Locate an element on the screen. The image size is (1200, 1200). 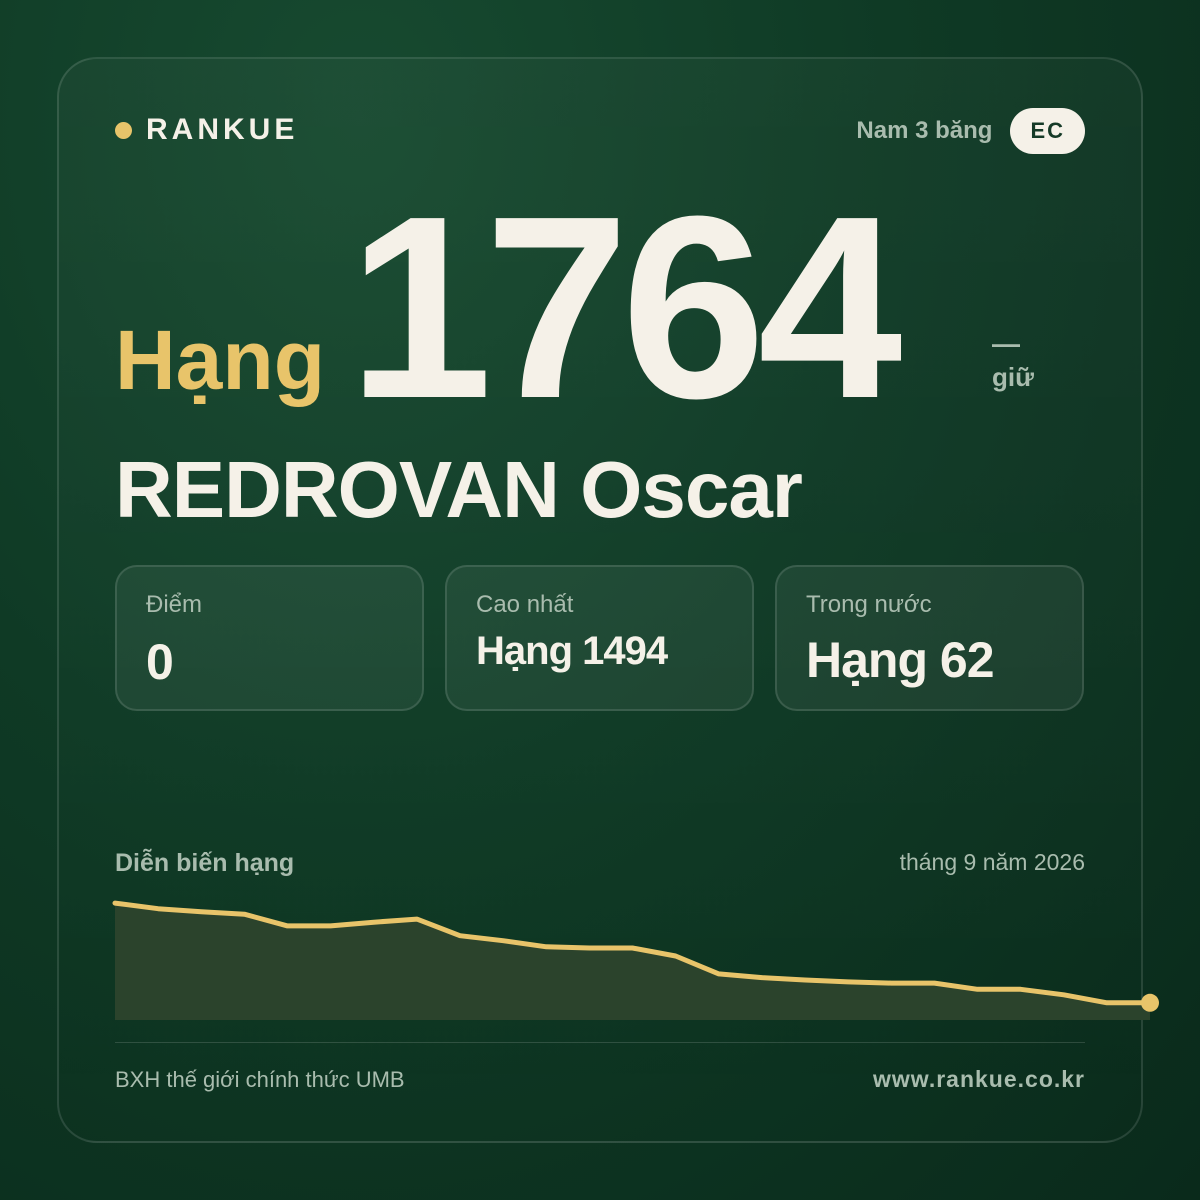
rank-trend-chart is located at coordinates (635, 960).